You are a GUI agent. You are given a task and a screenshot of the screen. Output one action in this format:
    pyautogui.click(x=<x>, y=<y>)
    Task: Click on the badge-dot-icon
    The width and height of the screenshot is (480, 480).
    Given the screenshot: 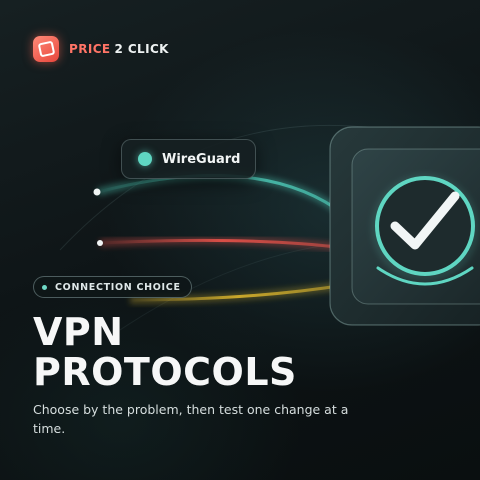 What is the action you would take?
    pyautogui.click(x=44, y=287)
    